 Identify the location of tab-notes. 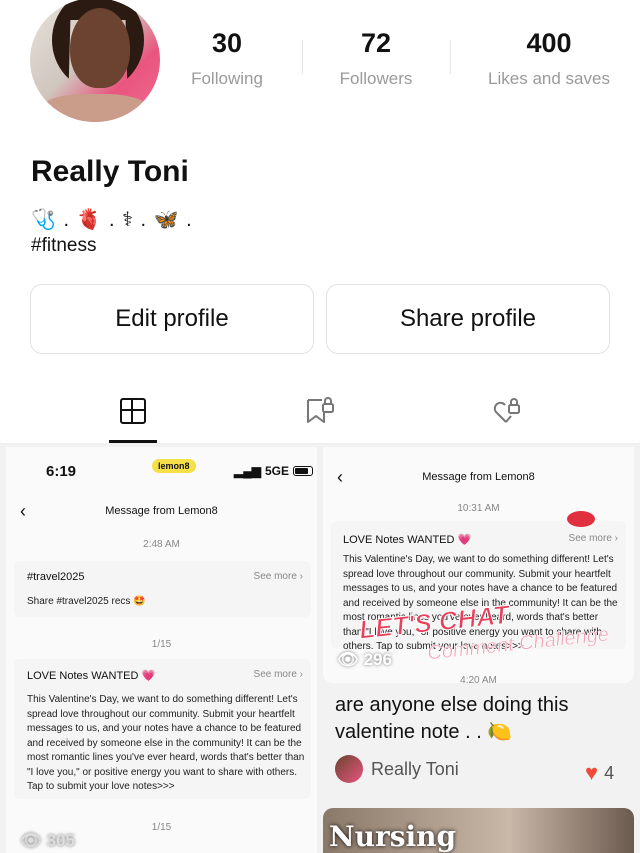
(133, 411).